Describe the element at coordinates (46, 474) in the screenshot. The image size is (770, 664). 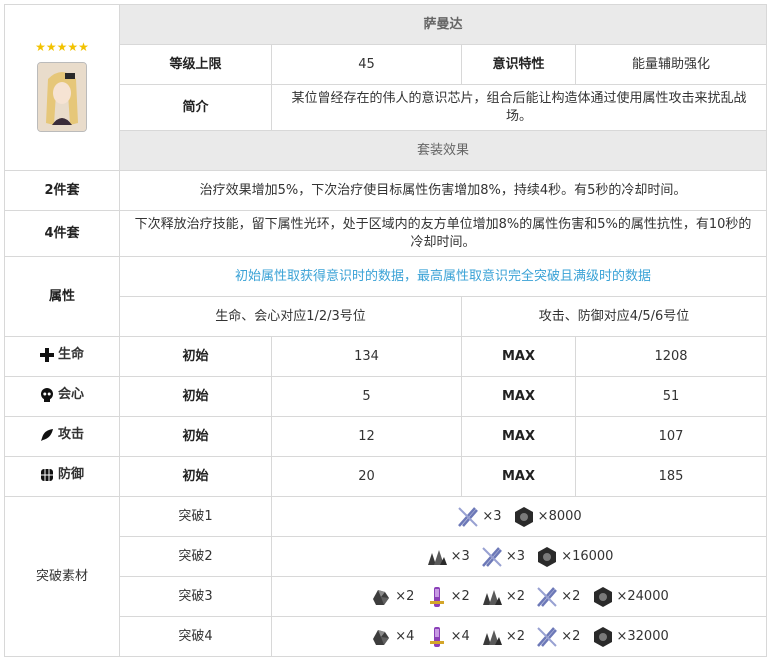
I see `armor-icon` at that location.